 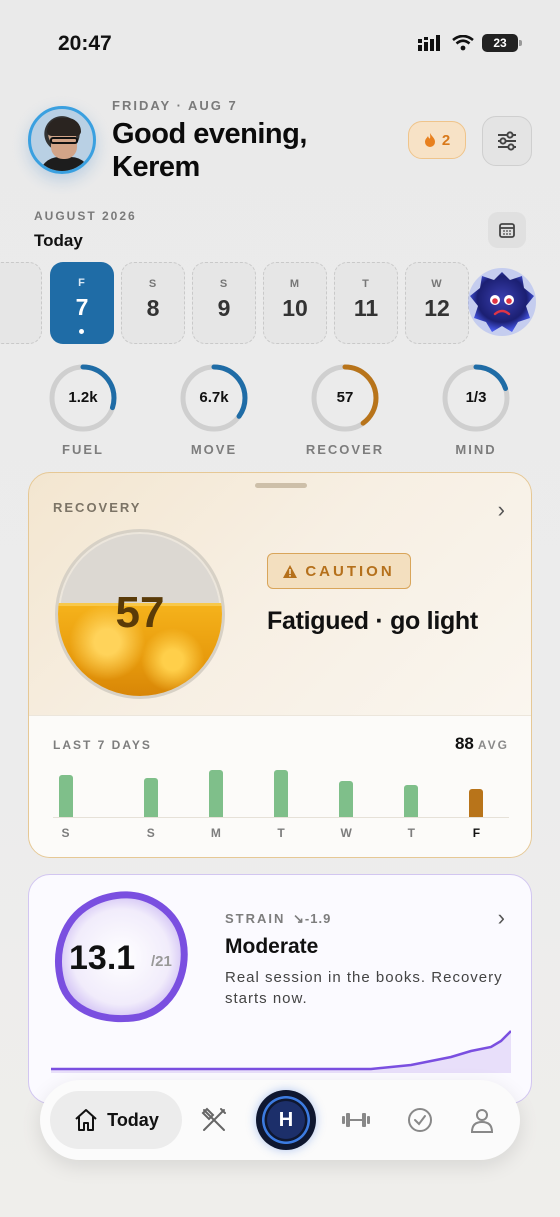 I want to click on recovery-history: LAST 7 DAYS 88 AVG S S M T W T F, so click(x=280, y=786).